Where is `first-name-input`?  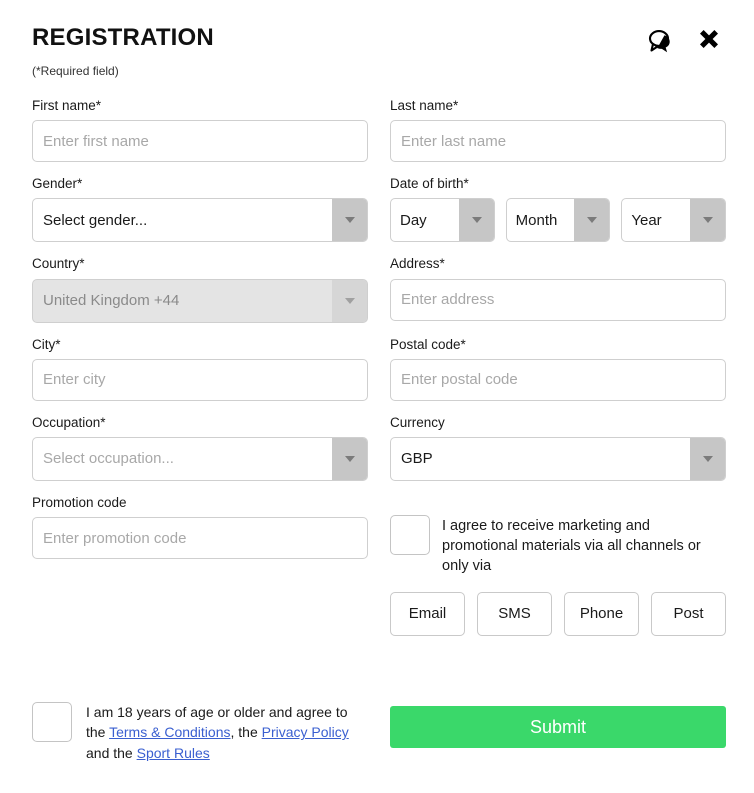 first-name-input is located at coordinates (200, 141).